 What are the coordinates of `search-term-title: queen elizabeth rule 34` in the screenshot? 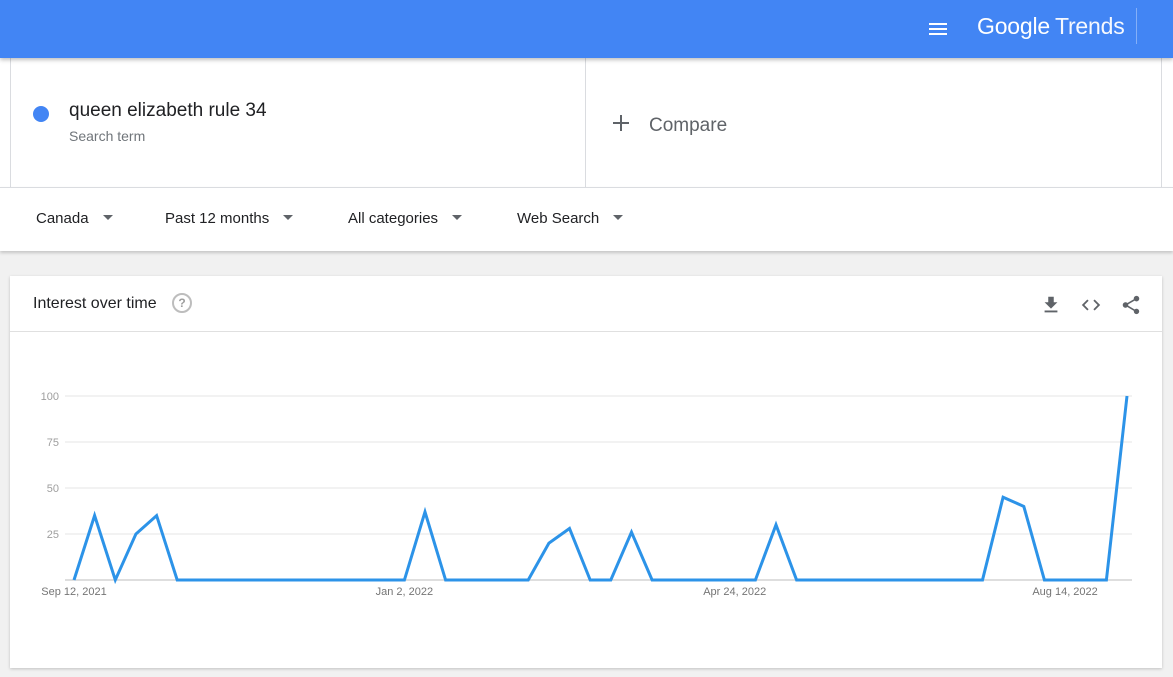 It's located at (168, 111).